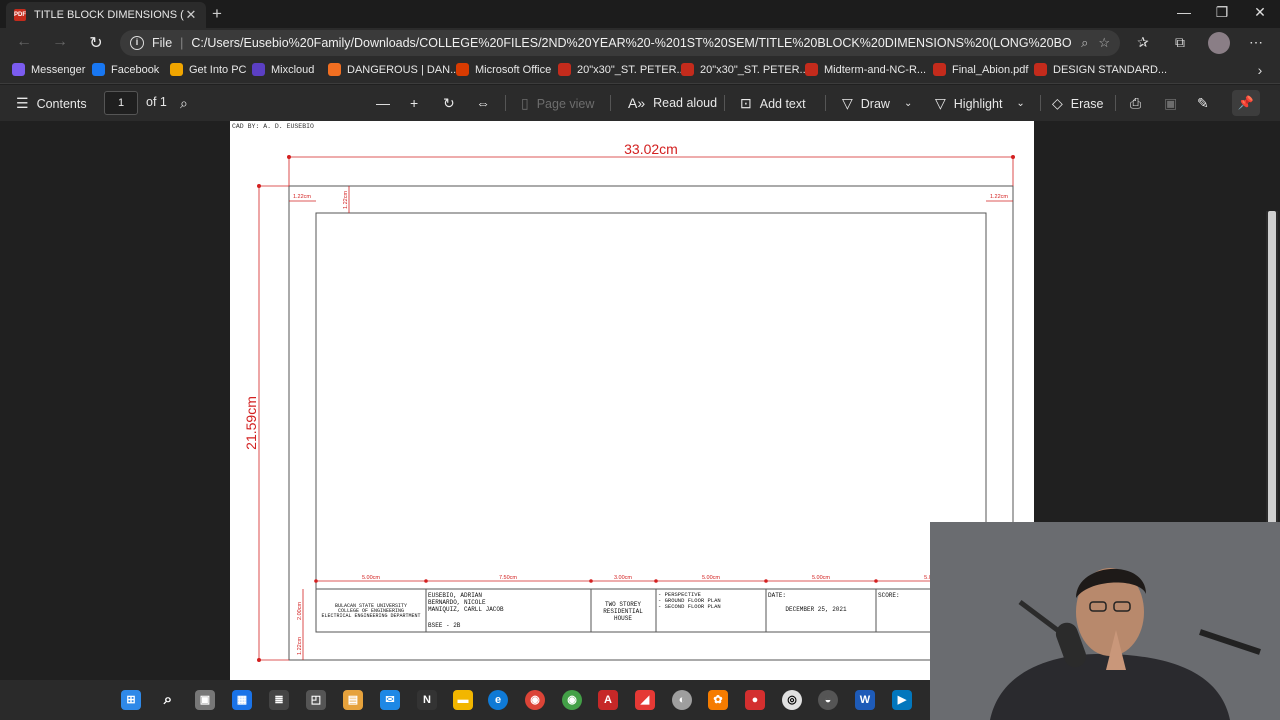 Image resolution: width=1280 pixels, height=720 pixels. Describe the element at coordinates (390, 700) in the screenshot. I see `mail-icon: ✉` at that location.